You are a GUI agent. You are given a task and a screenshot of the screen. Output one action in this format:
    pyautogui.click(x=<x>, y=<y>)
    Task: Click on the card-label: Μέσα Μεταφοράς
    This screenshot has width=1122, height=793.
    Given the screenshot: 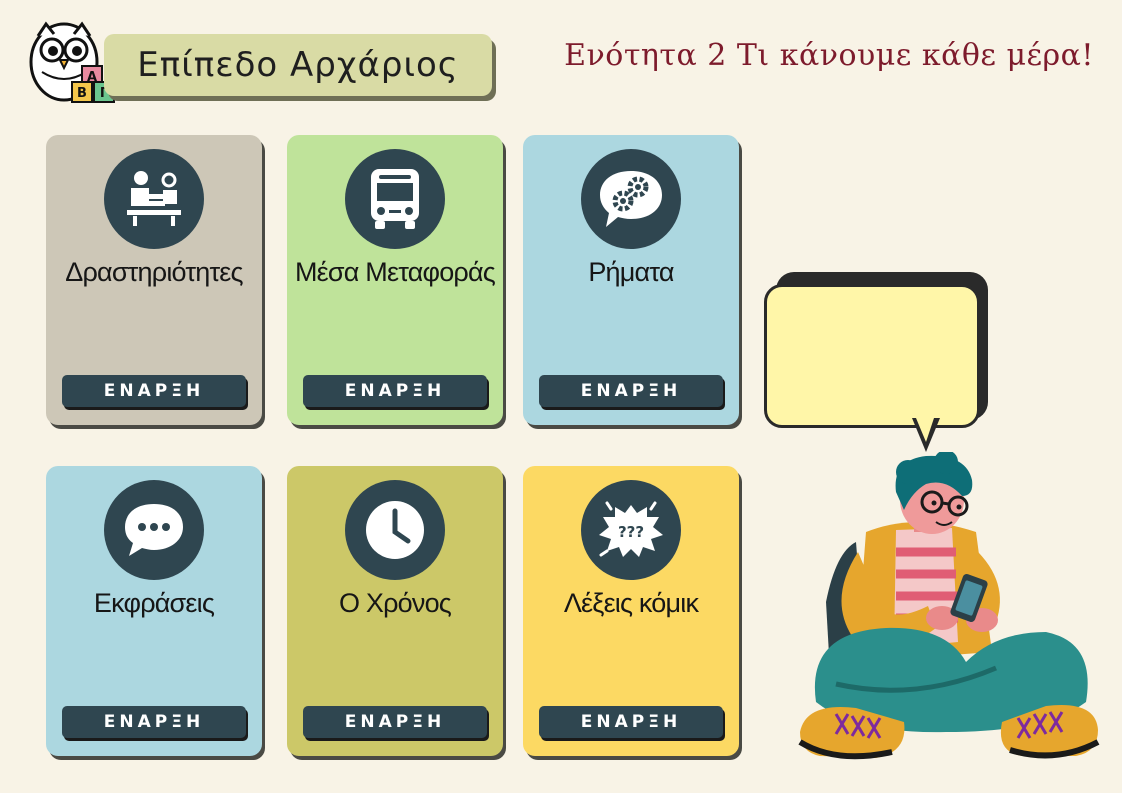 What is the action you would take?
    pyautogui.click(x=395, y=272)
    